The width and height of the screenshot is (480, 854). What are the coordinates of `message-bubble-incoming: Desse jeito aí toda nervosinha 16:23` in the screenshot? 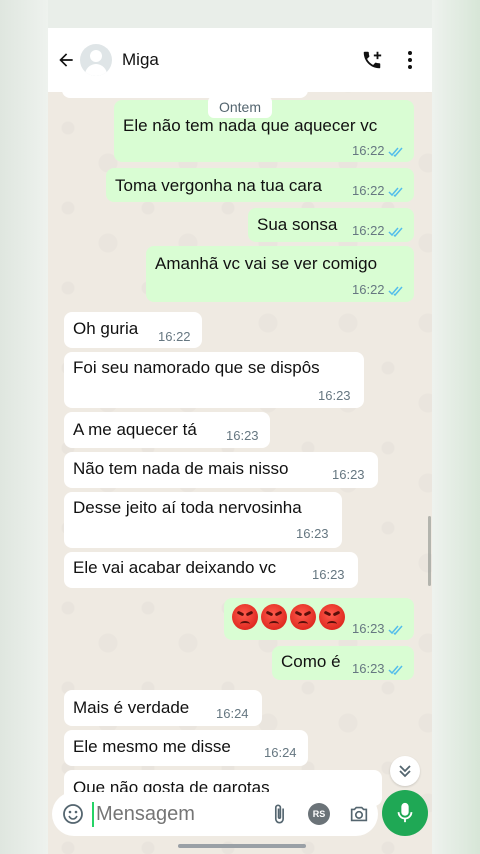 It's located at (203, 520).